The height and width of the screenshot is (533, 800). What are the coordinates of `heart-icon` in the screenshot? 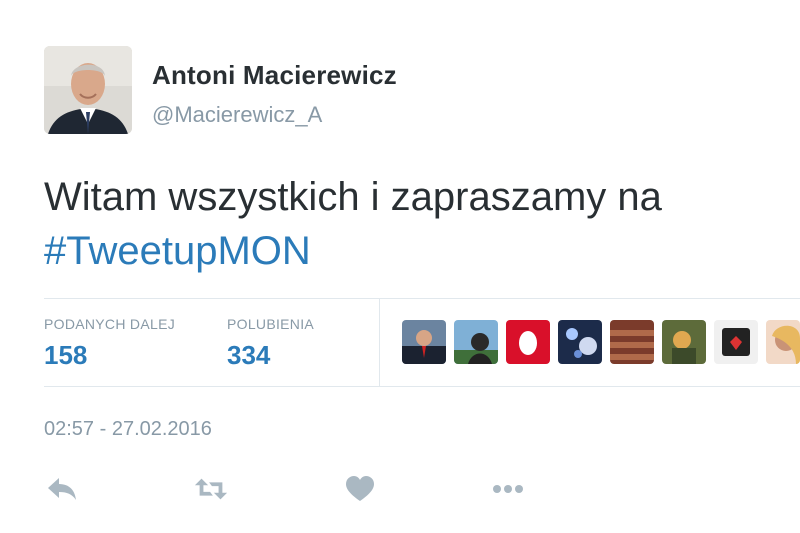 It's located at (360, 488).